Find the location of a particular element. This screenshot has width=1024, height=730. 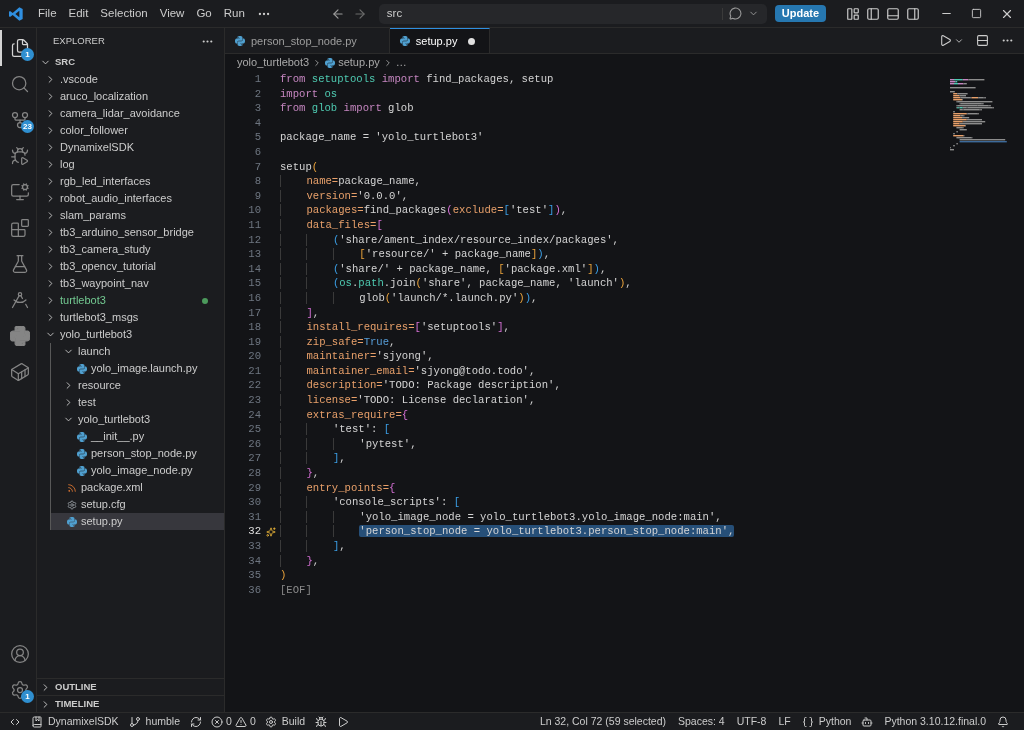

root-folder-header: SRC is located at coordinates (130, 62).